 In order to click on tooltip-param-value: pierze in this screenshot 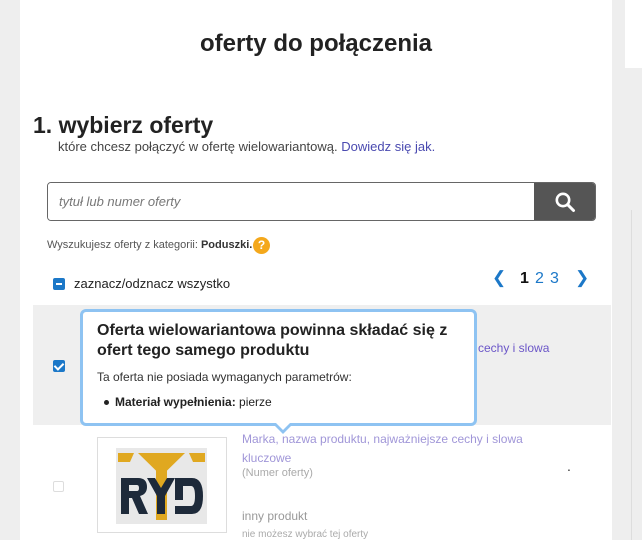, I will do `click(255, 402)`.